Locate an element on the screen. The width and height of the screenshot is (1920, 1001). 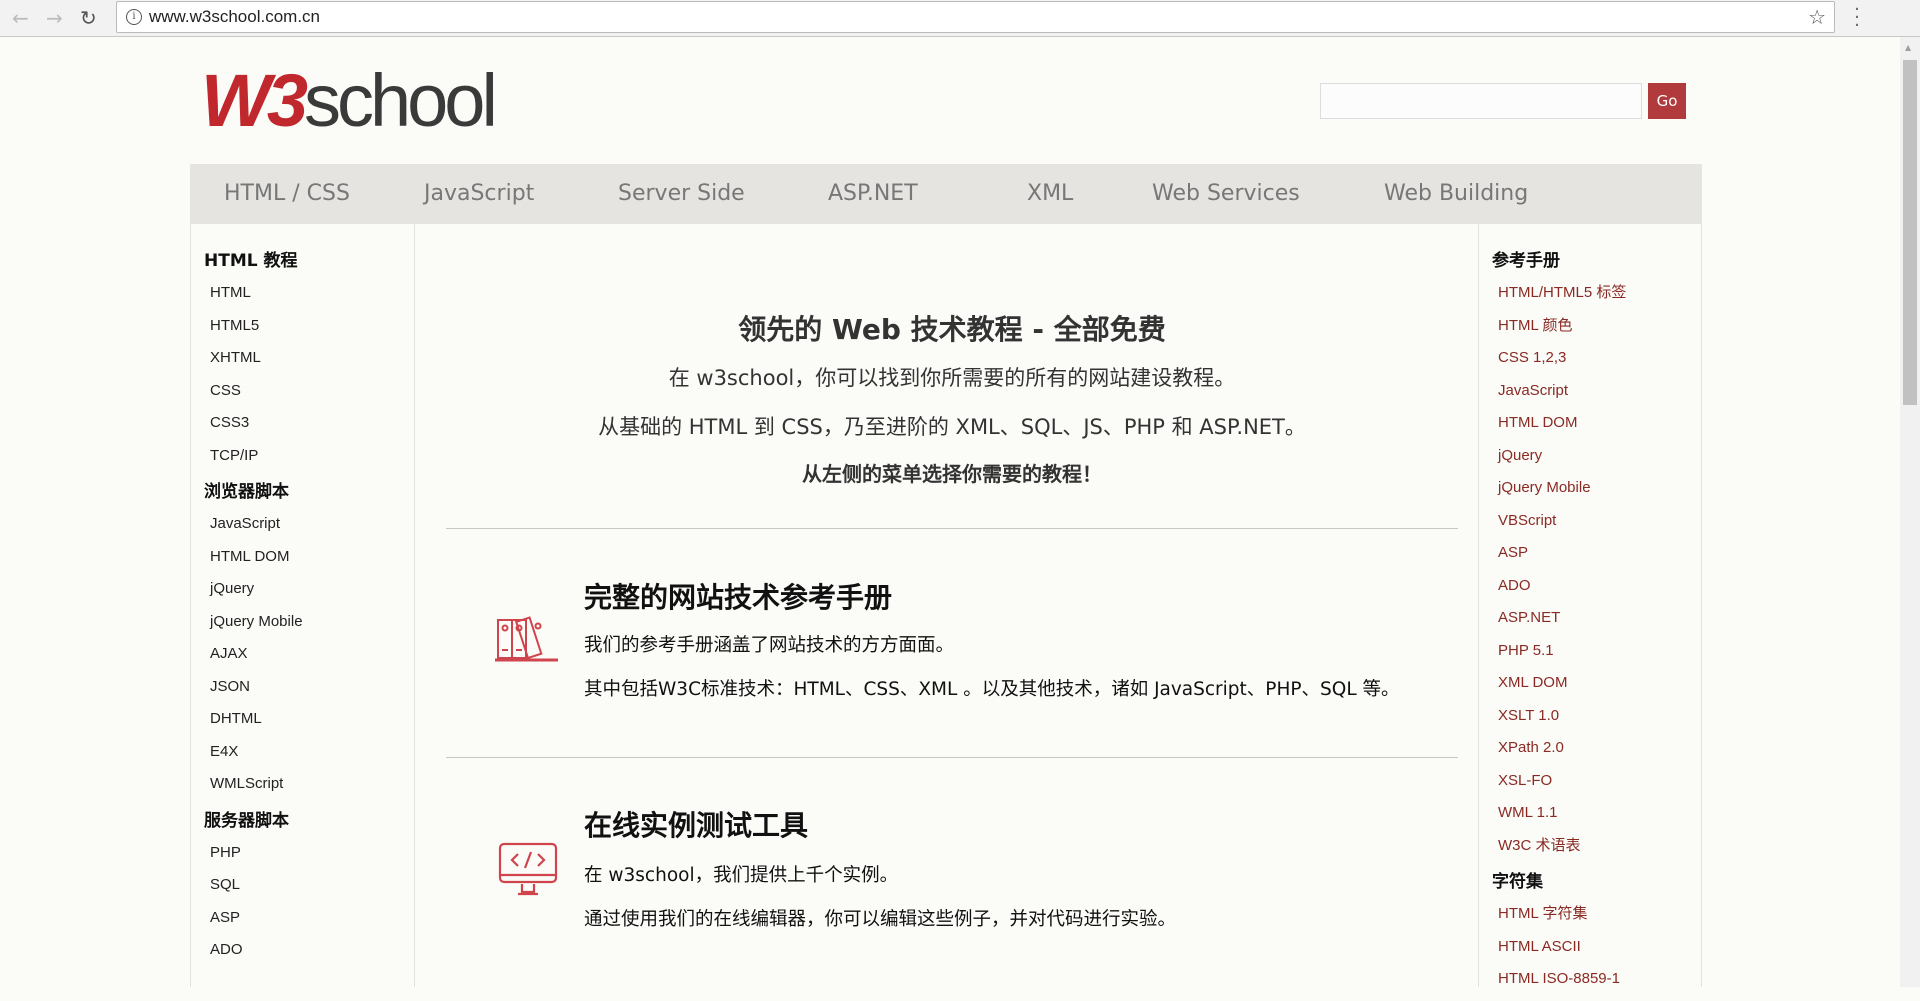
section-title: 在线实例测试工具 is located at coordinates (696, 825).